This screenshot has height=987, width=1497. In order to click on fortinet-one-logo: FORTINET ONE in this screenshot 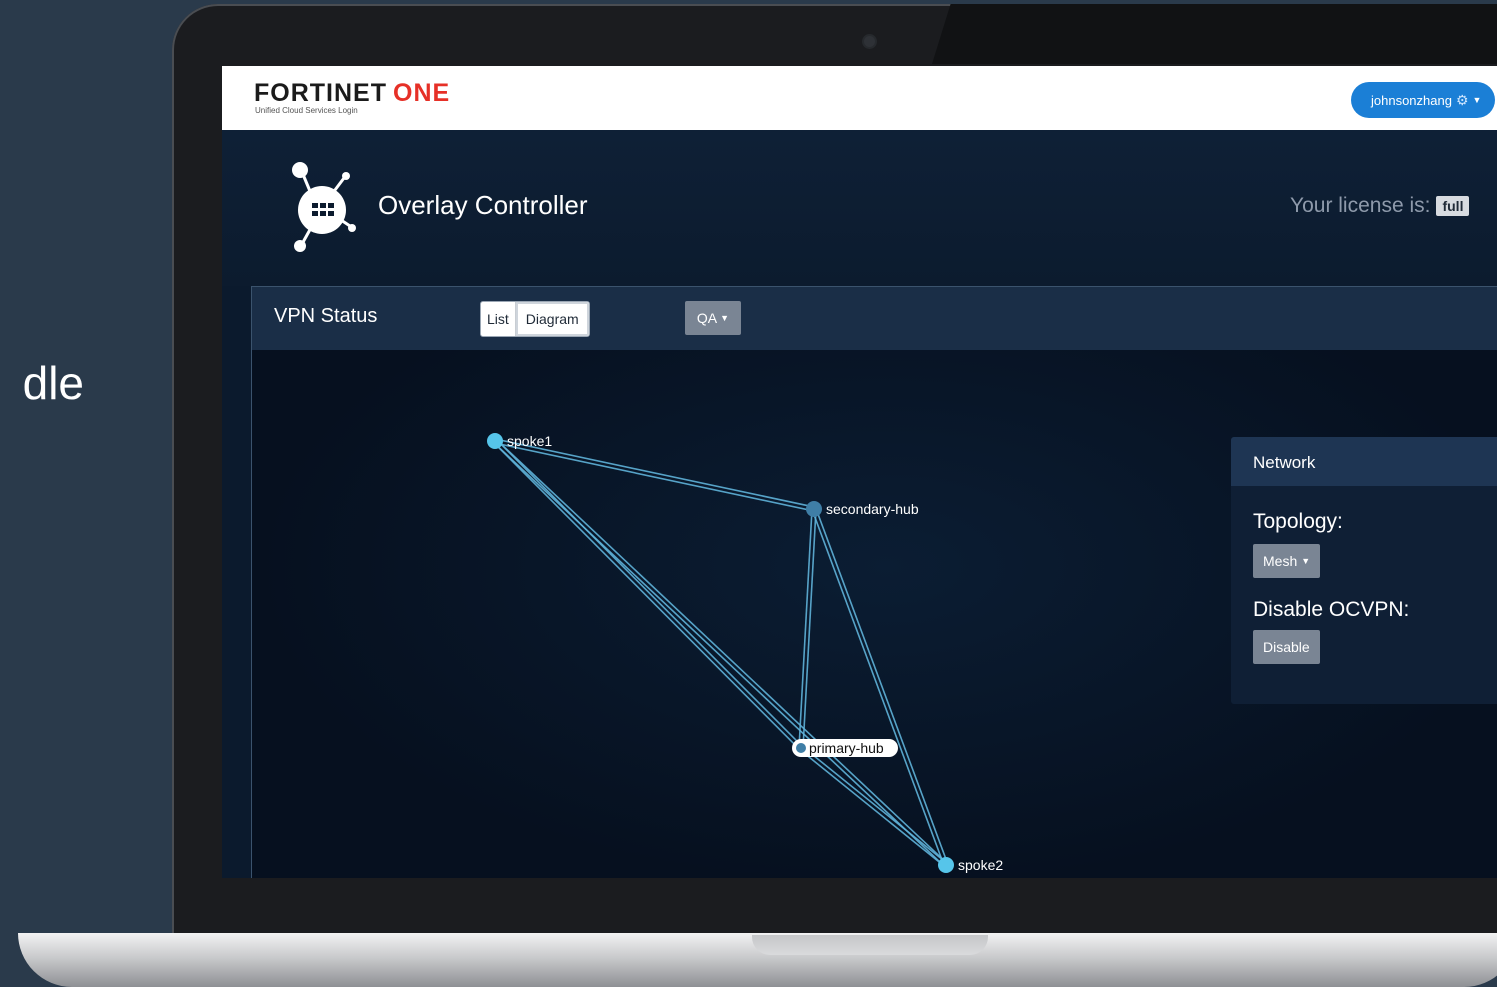, I will do `click(352, 93)`.